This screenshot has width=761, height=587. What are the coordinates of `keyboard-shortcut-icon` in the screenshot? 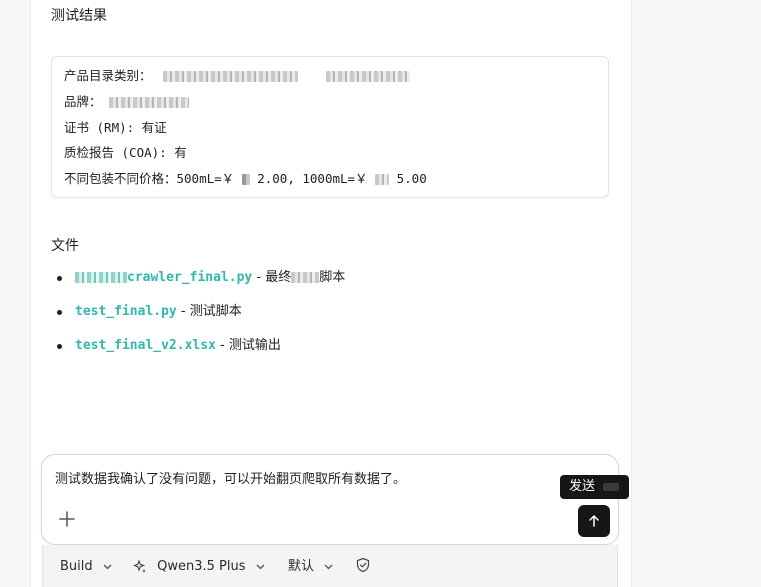 It's located at (611, 486).